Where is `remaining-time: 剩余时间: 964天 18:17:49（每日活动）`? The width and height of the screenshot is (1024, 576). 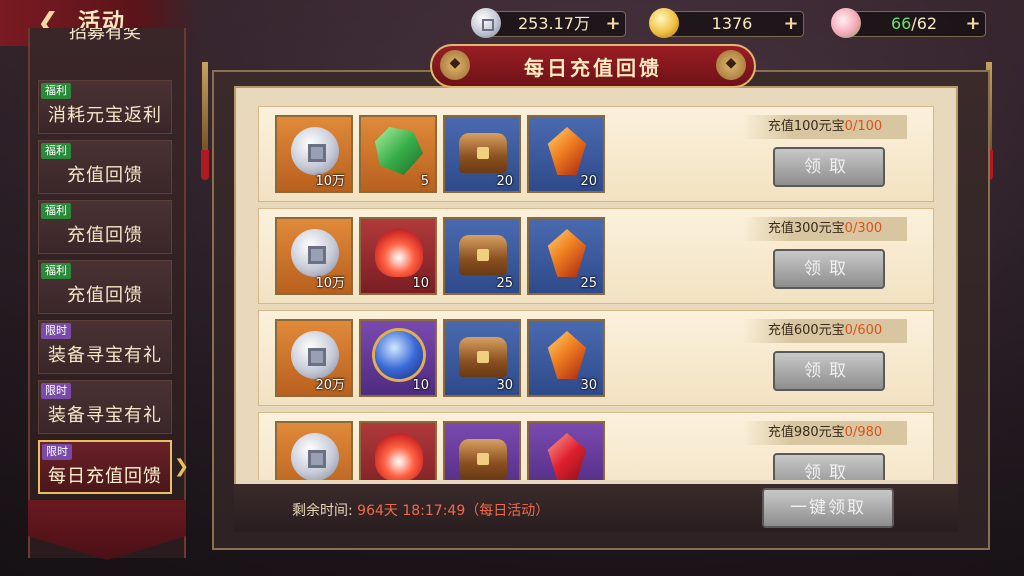
remaining-time: 剩余时间: 964天 18:17:49（每日活动） is located at coordinates (420, 510).